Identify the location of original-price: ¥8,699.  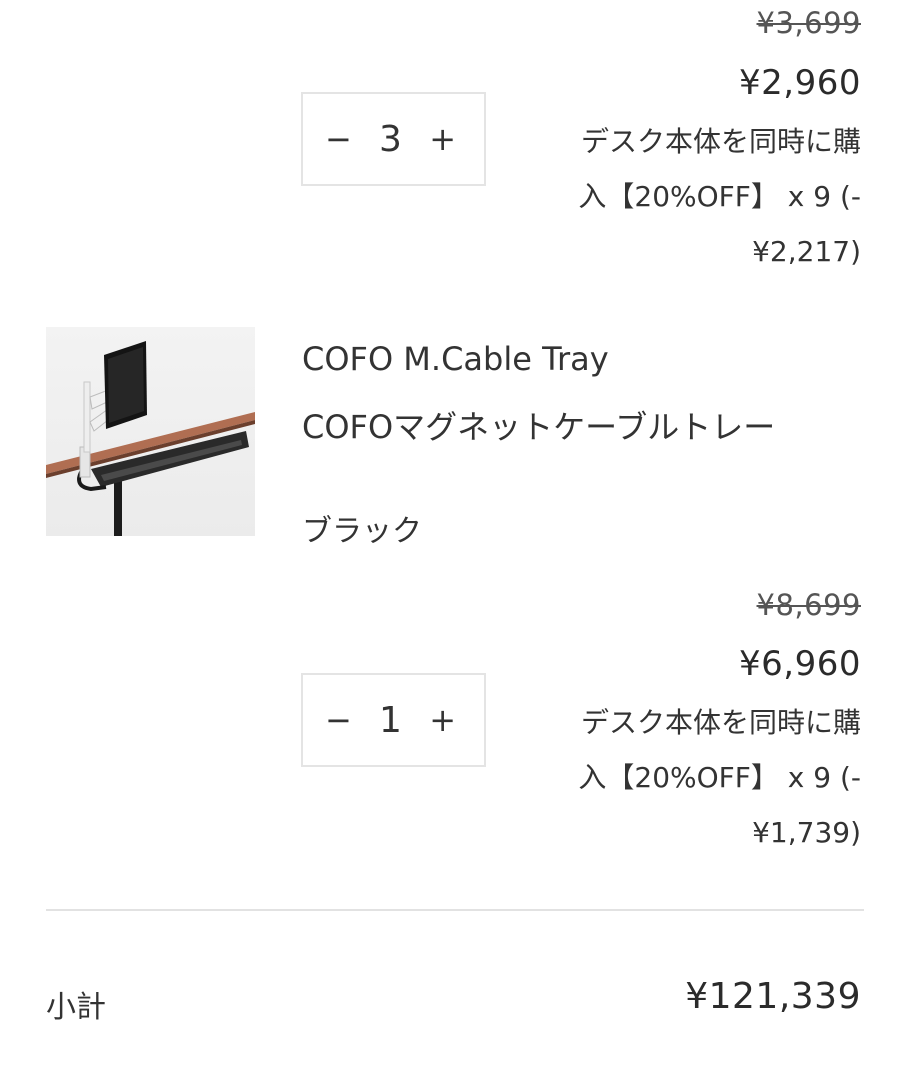
(808, 605).